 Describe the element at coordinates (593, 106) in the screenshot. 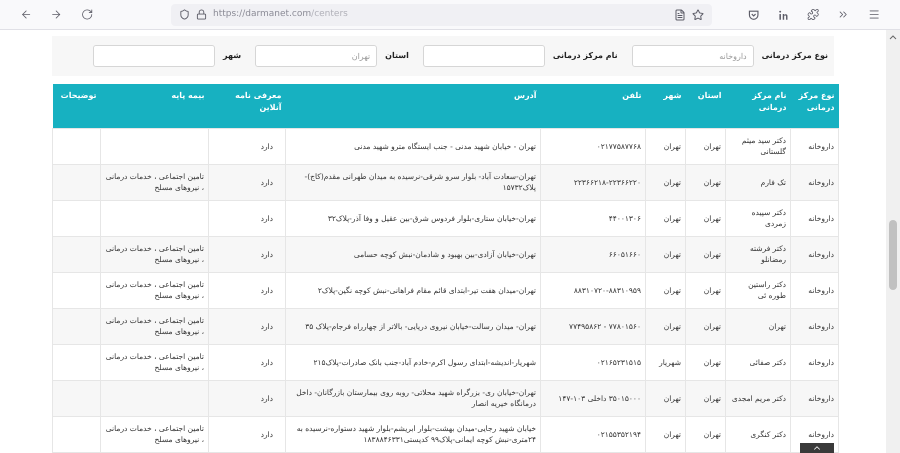

I see `column-header: تلفن` at that location.